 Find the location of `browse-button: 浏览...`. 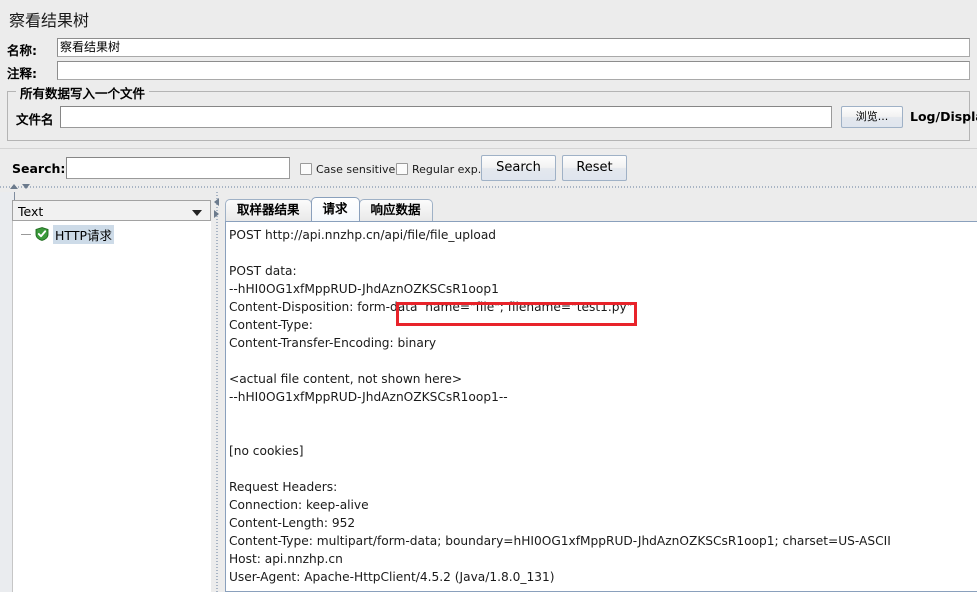

browse-button: 浏览... is located at coordinates (872, 117).